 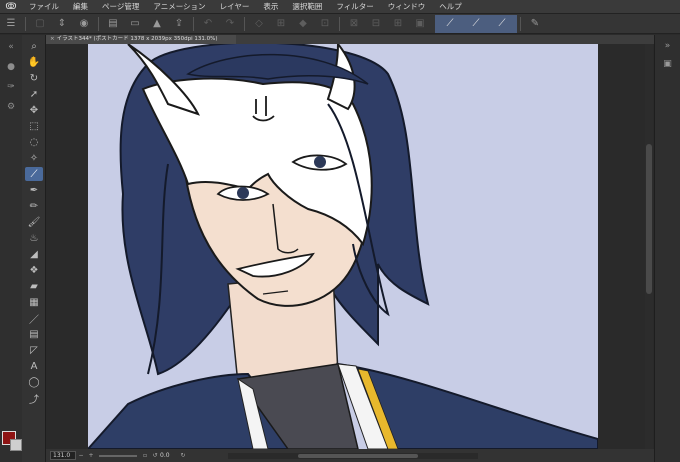 I want to click on arrows-icon: ⇕, so click(x=62, y=24).